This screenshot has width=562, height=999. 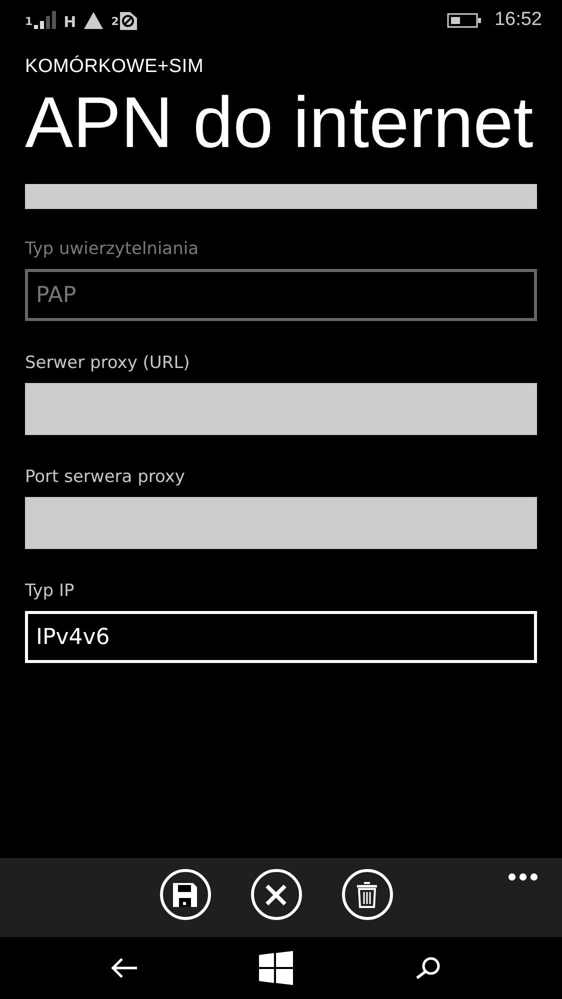 I want to click on cancel-button, so click(x=276, y=894).